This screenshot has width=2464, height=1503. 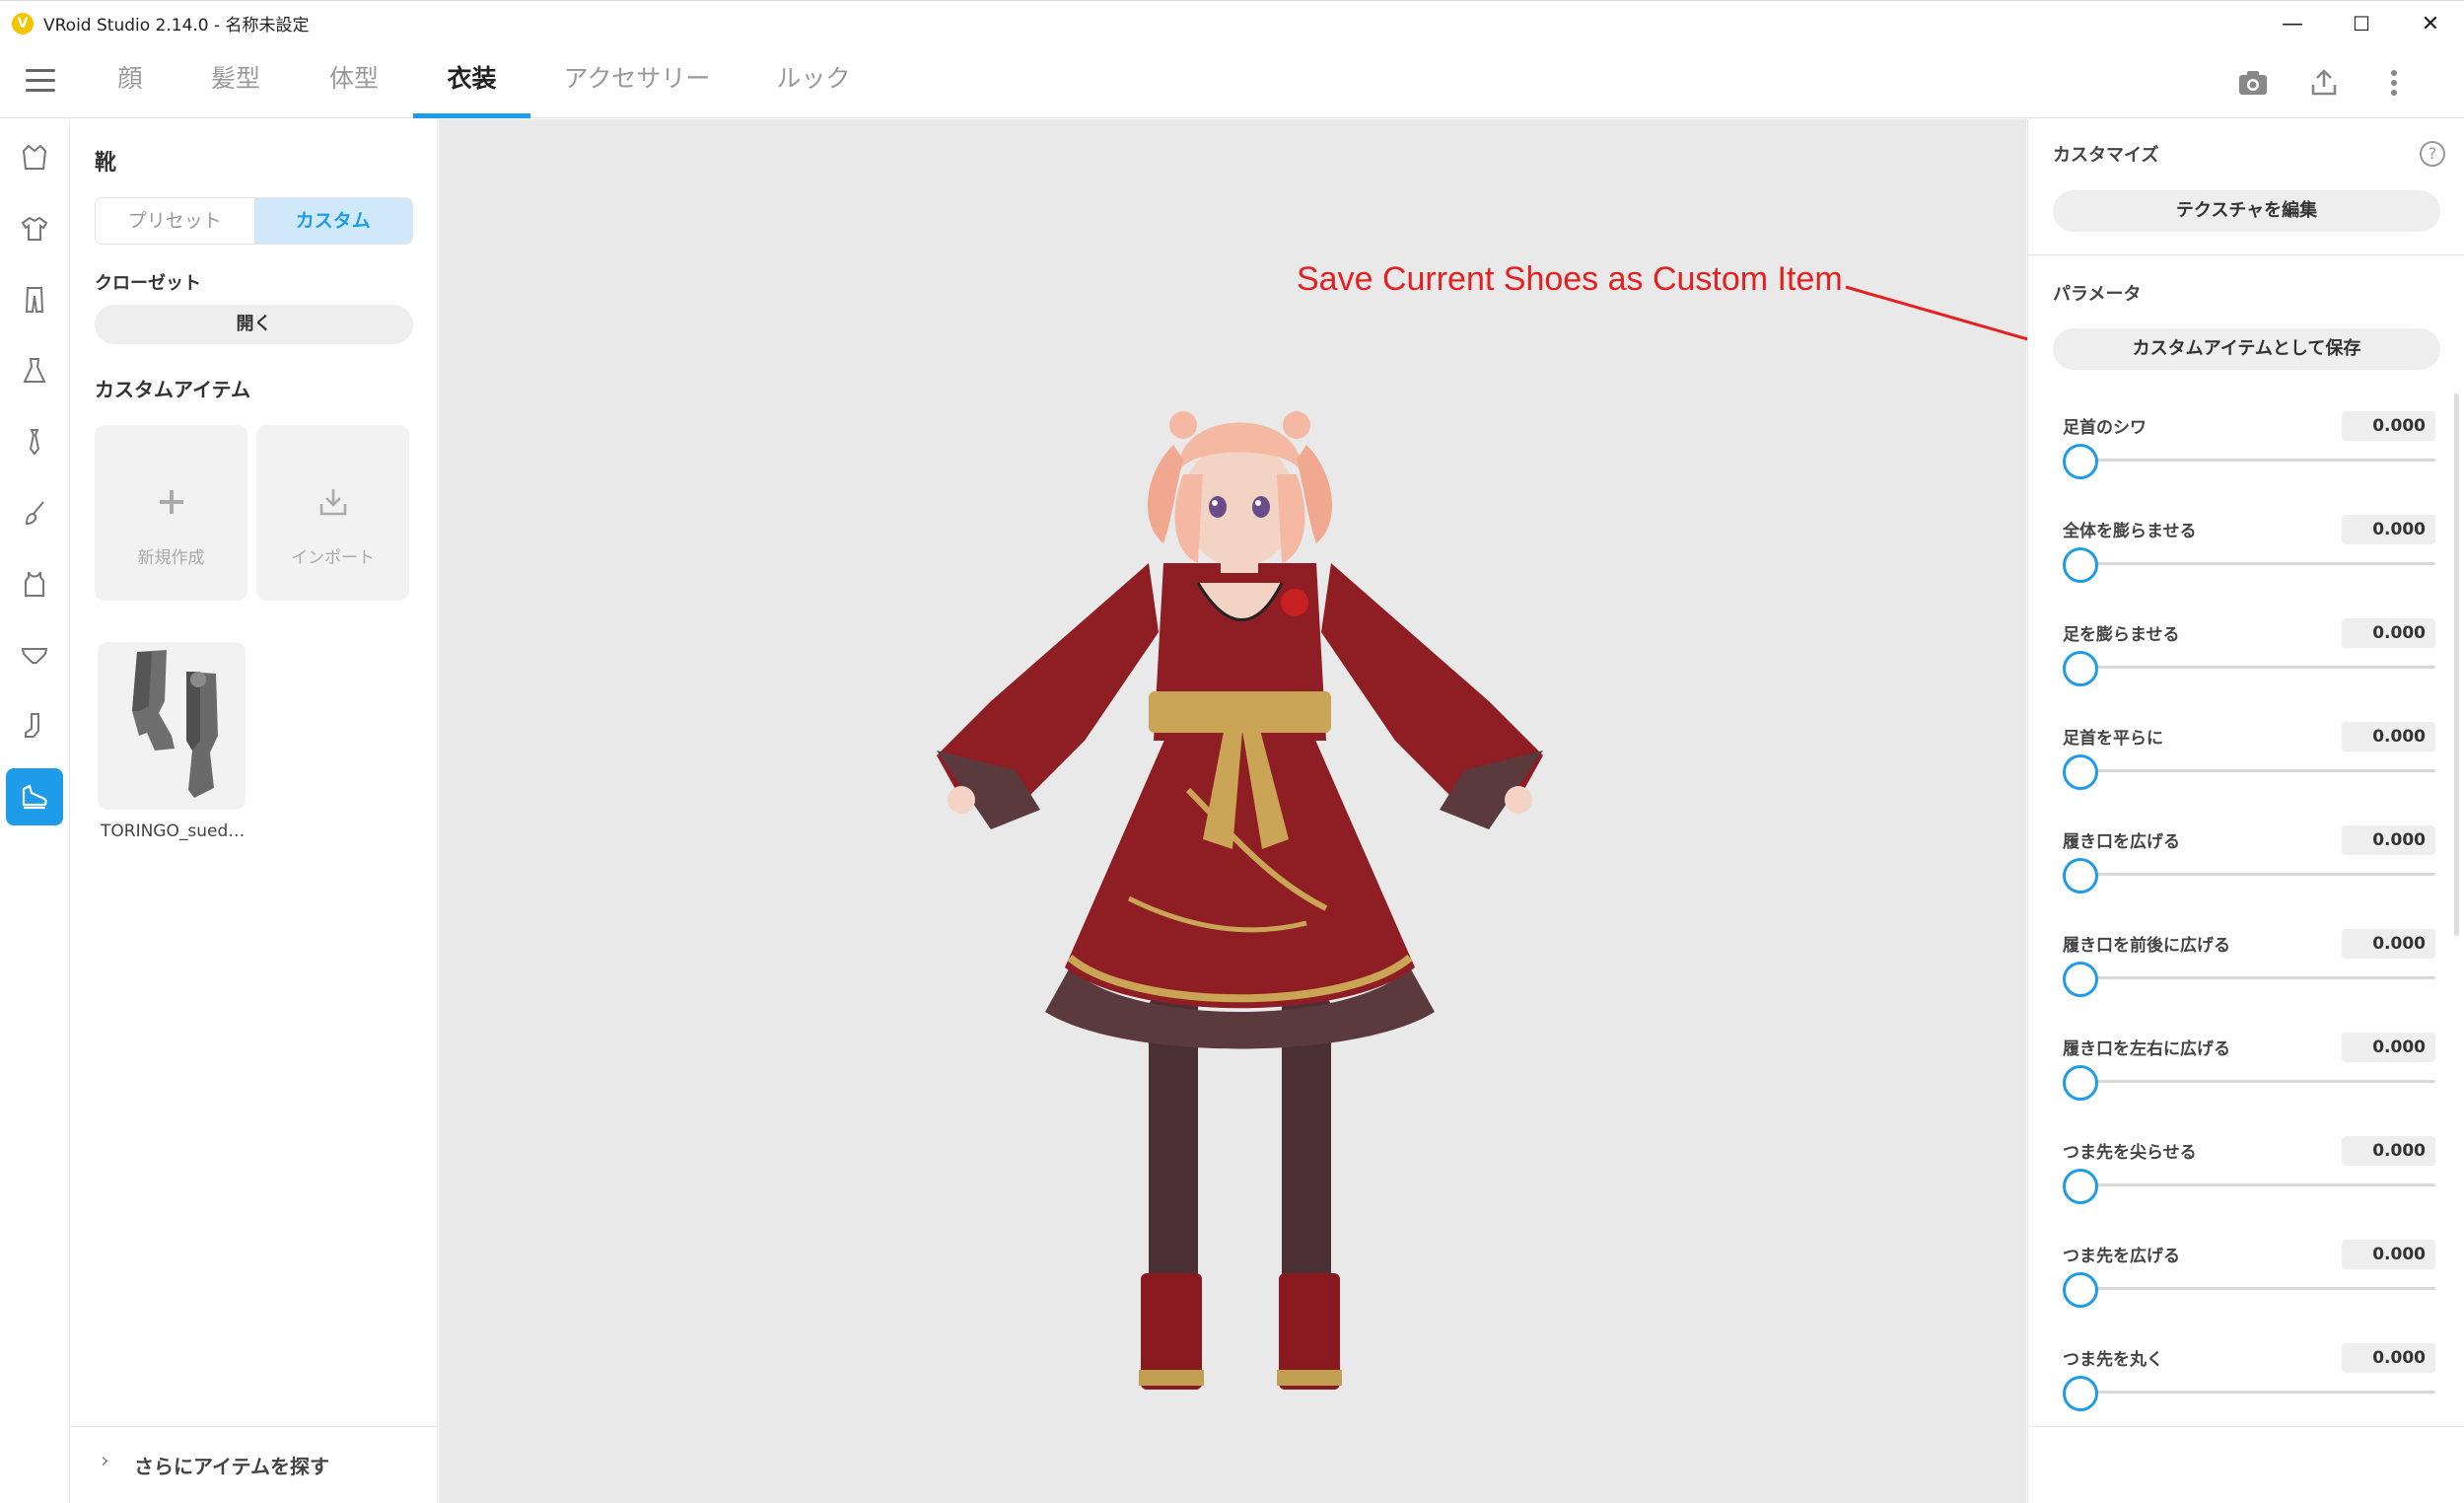 I want to click on param-label: 履き口を広げる, so click(x=2121, y=842).